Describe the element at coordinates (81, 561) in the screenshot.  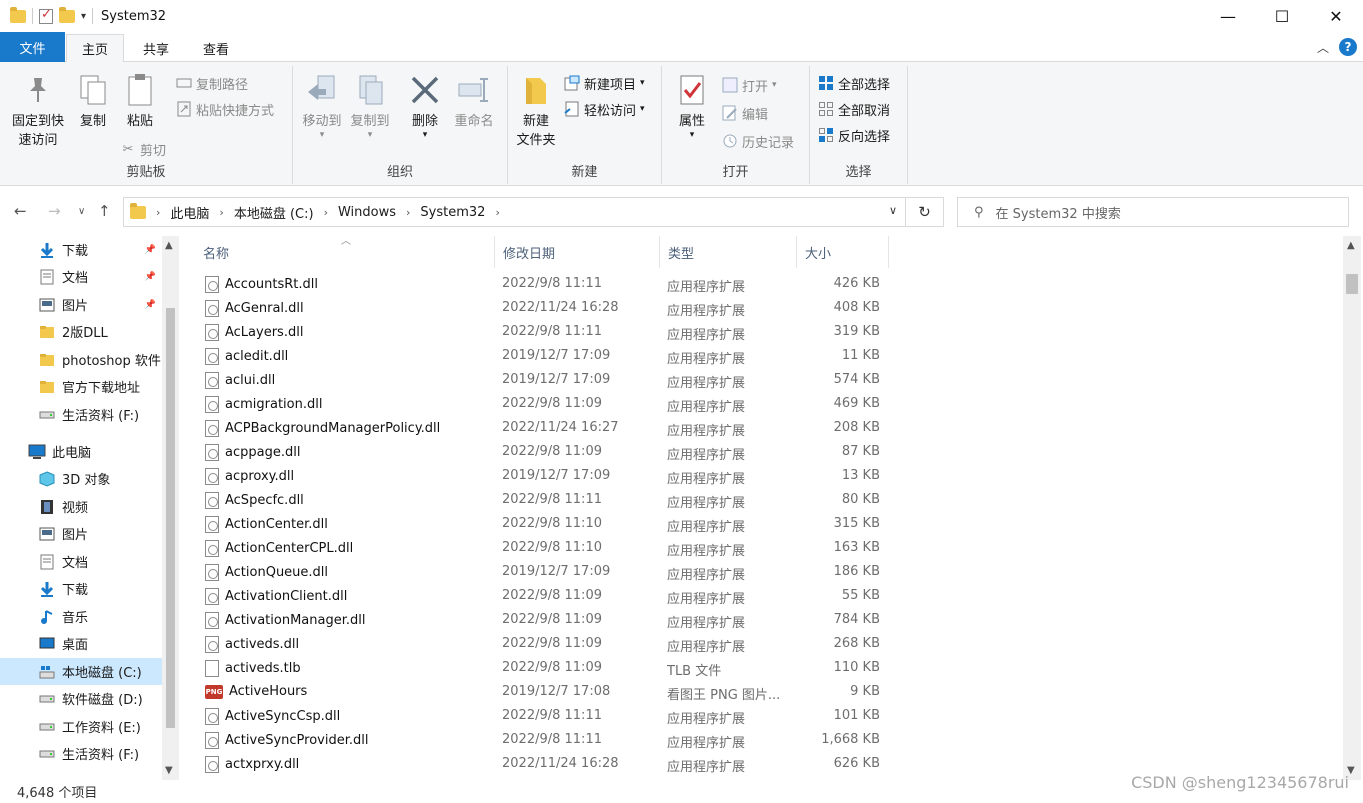
I see `nav-item: 文档` at that location.